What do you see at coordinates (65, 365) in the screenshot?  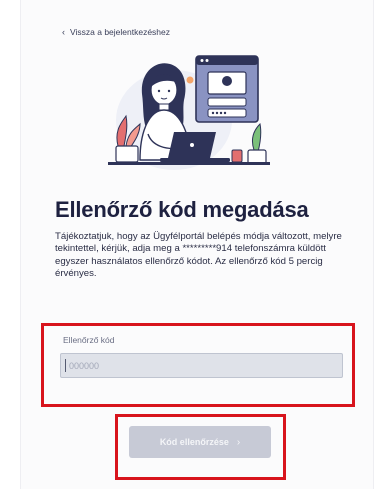 I see `text-caret` at bounding box center [65, 365].